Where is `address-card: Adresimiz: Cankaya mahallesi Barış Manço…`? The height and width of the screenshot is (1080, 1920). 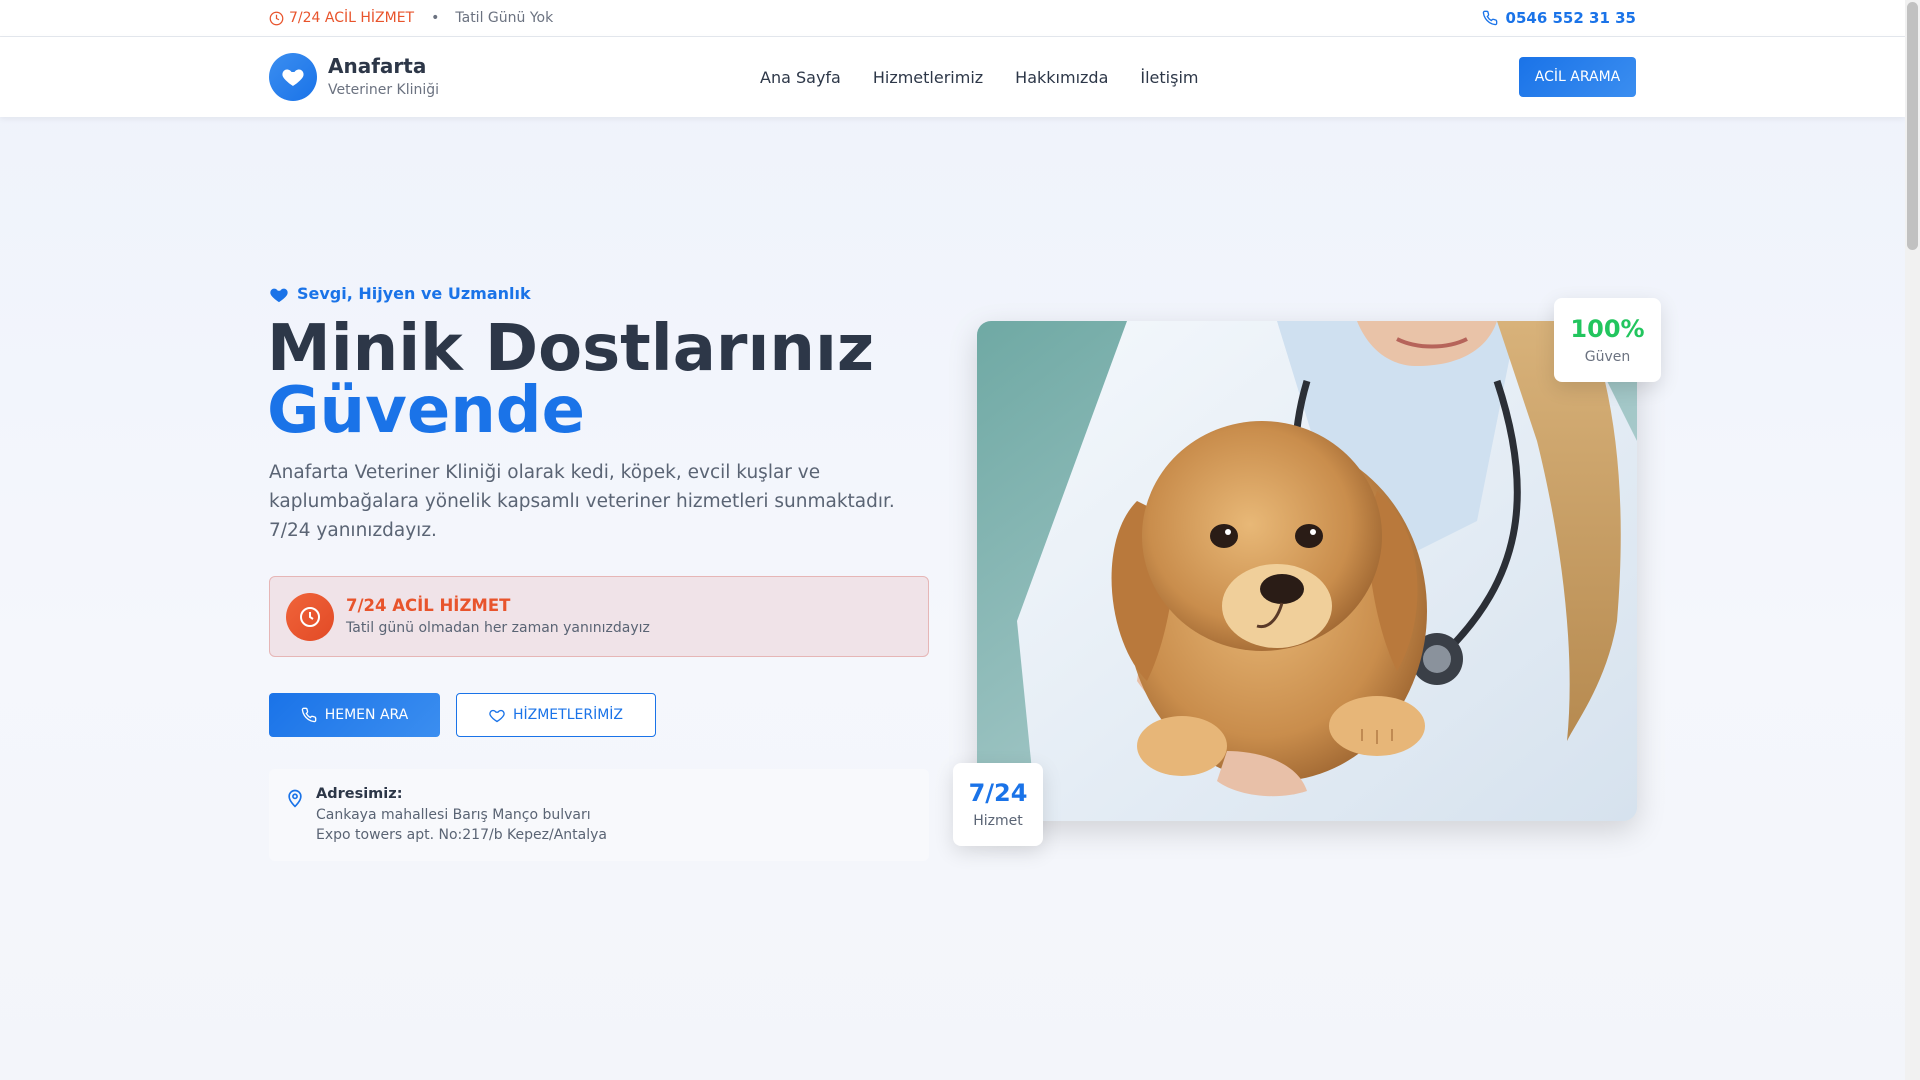 address-card: Adresimiz: Cankaya mahallesi Barış Manço… is located at coordinates (599, 815).